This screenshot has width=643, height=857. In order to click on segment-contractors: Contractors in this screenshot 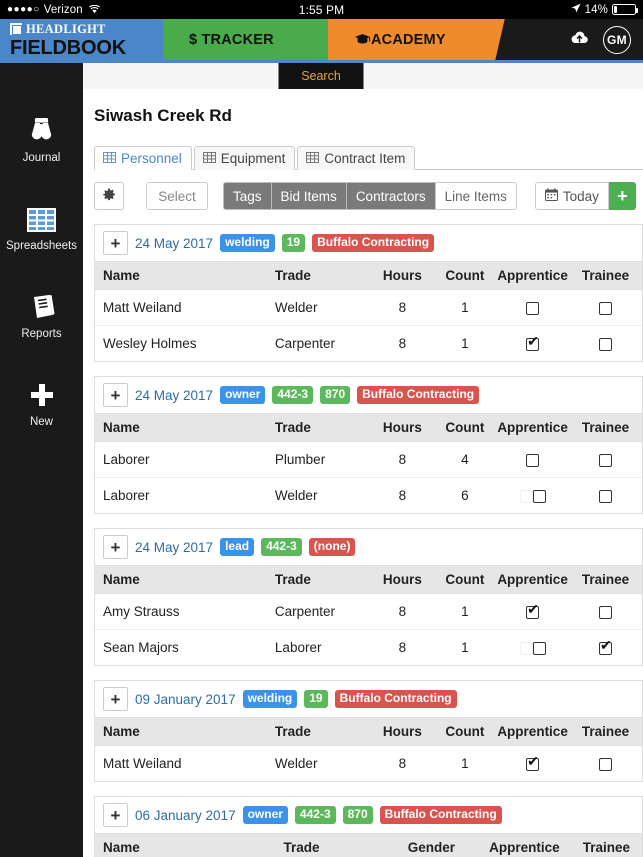, I will do `click(390, 196)`.